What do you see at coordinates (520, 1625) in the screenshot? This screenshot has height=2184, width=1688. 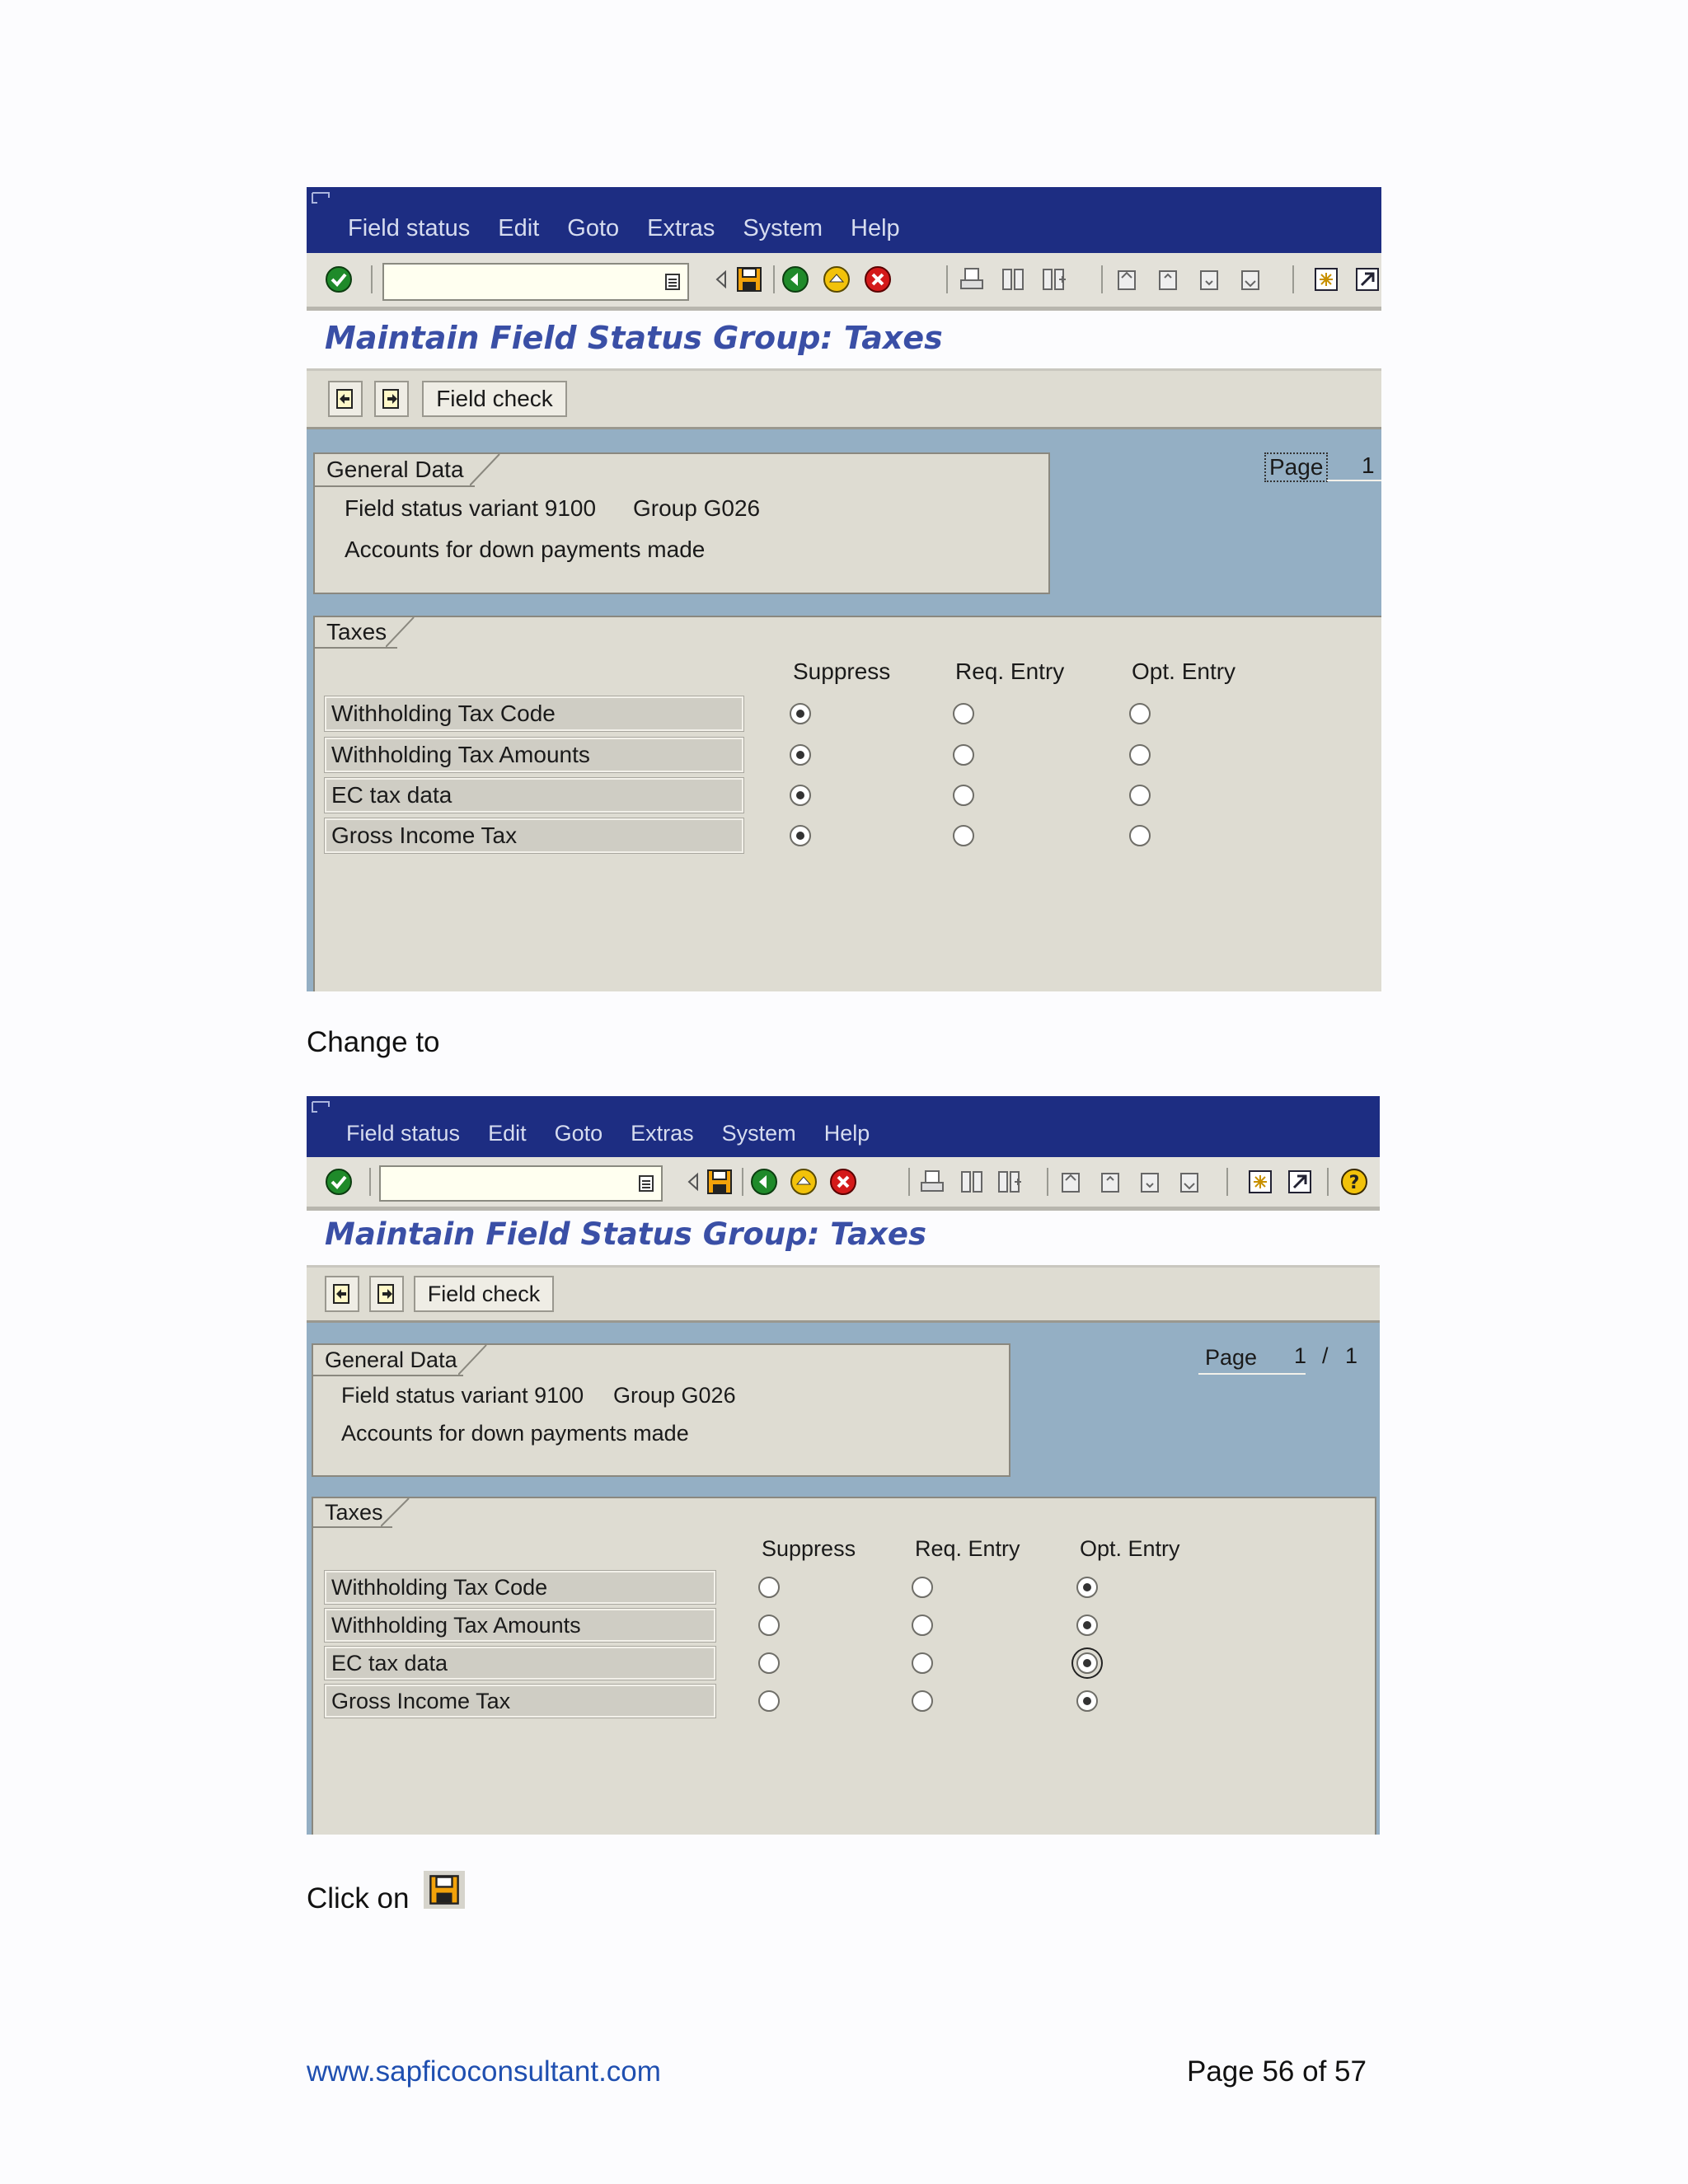 I see `row-label: Withholding Tax Amounts` at bounding box center [520, 1625].